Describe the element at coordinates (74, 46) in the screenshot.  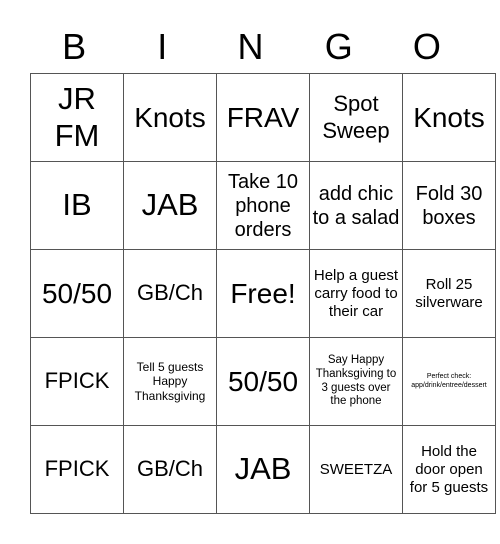
I see `header-letter-b: B` at that location.